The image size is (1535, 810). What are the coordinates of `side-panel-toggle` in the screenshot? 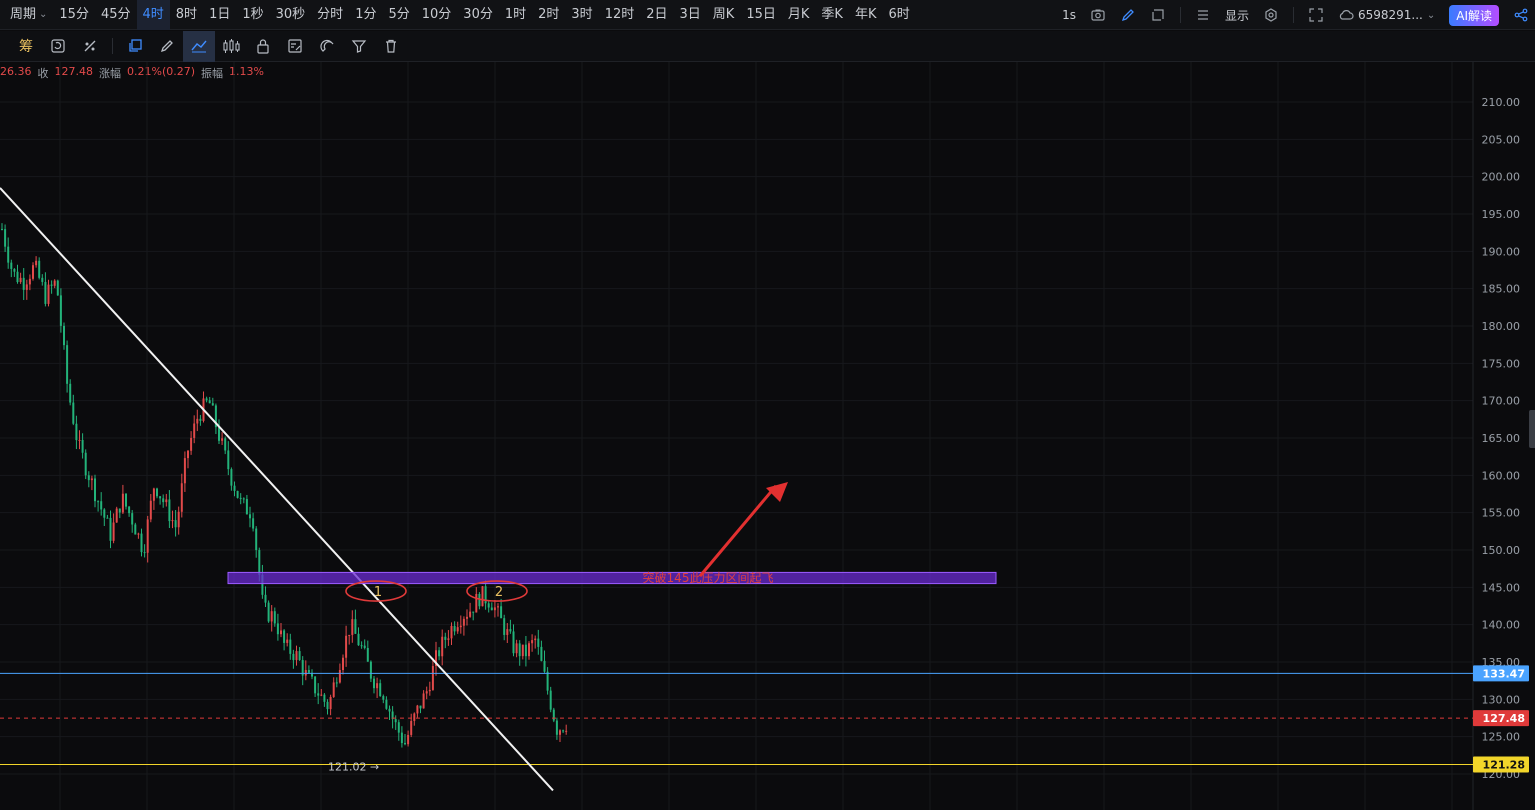 It's located at (1532, 429).